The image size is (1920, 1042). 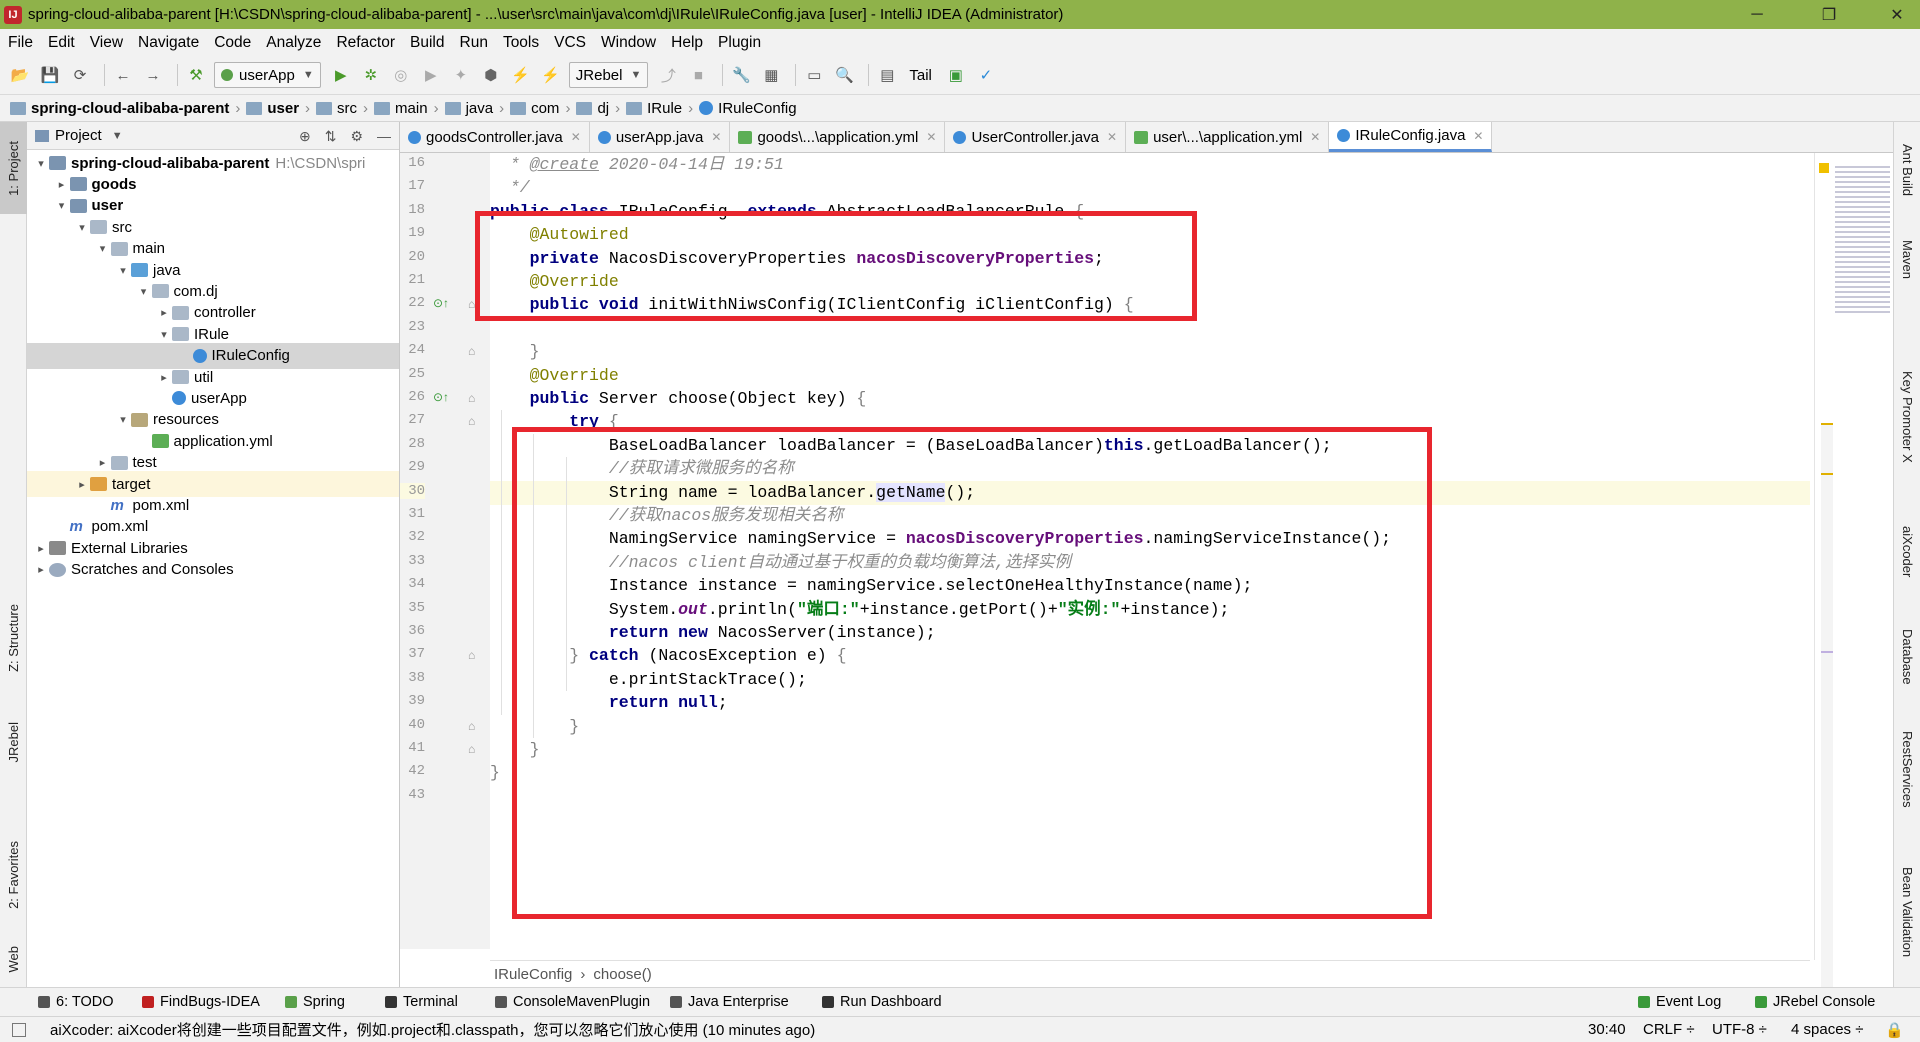 I want to click on run-config-dropdown: userApp ▼, so click(x=267, y=75).